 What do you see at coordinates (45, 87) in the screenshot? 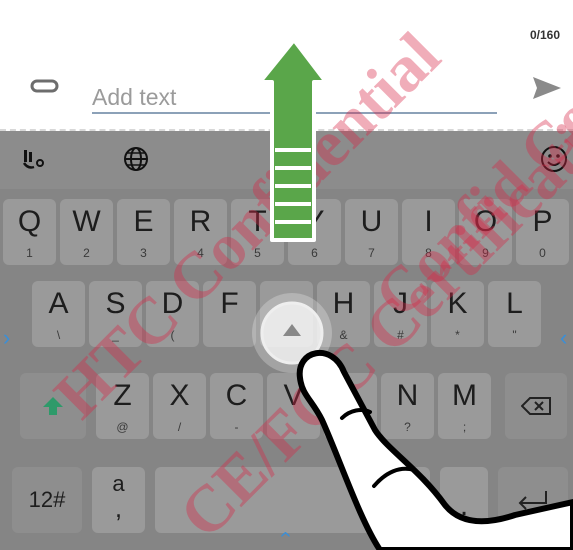
I see `attachment-icon` at bounding box center [45, 87].